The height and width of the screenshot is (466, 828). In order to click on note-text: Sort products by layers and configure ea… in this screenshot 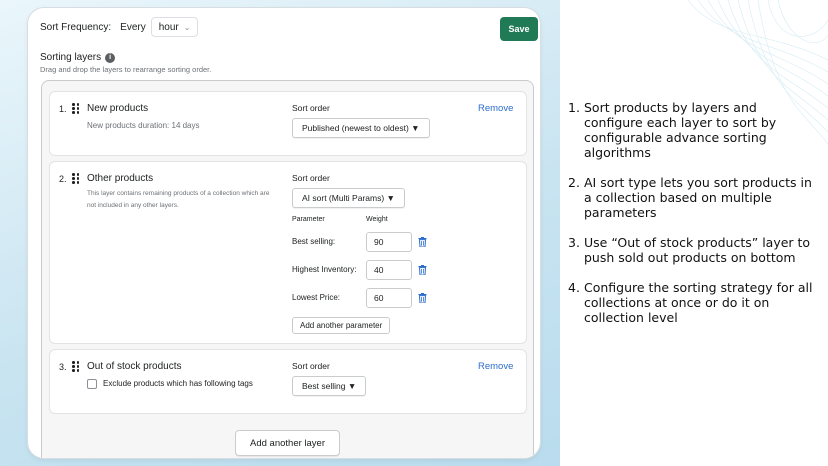, I will do `click(680, 130)`.